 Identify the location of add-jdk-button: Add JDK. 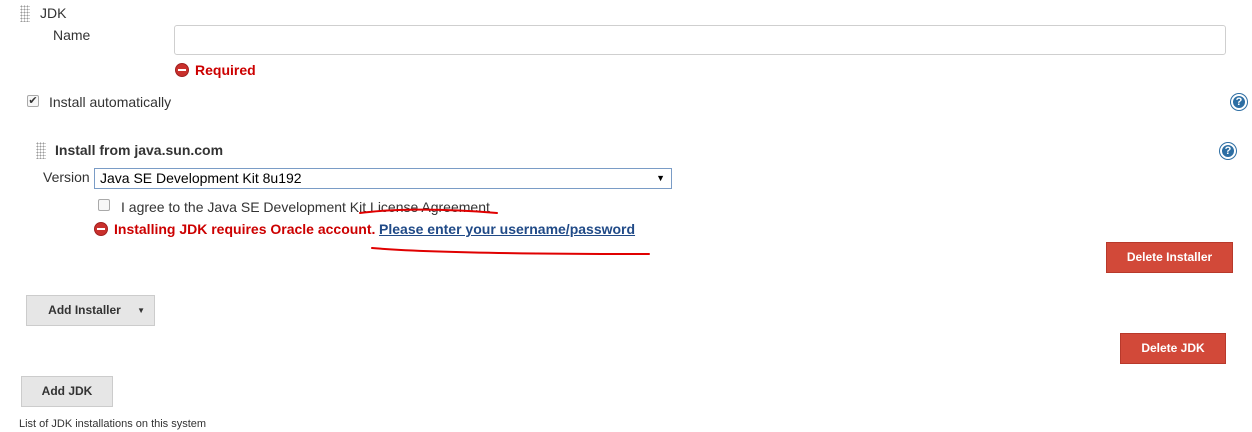
(67, 391).